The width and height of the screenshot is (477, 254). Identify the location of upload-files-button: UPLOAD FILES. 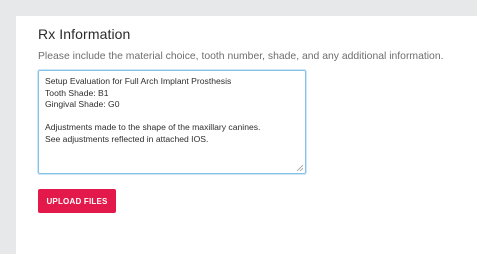
(77, 201).